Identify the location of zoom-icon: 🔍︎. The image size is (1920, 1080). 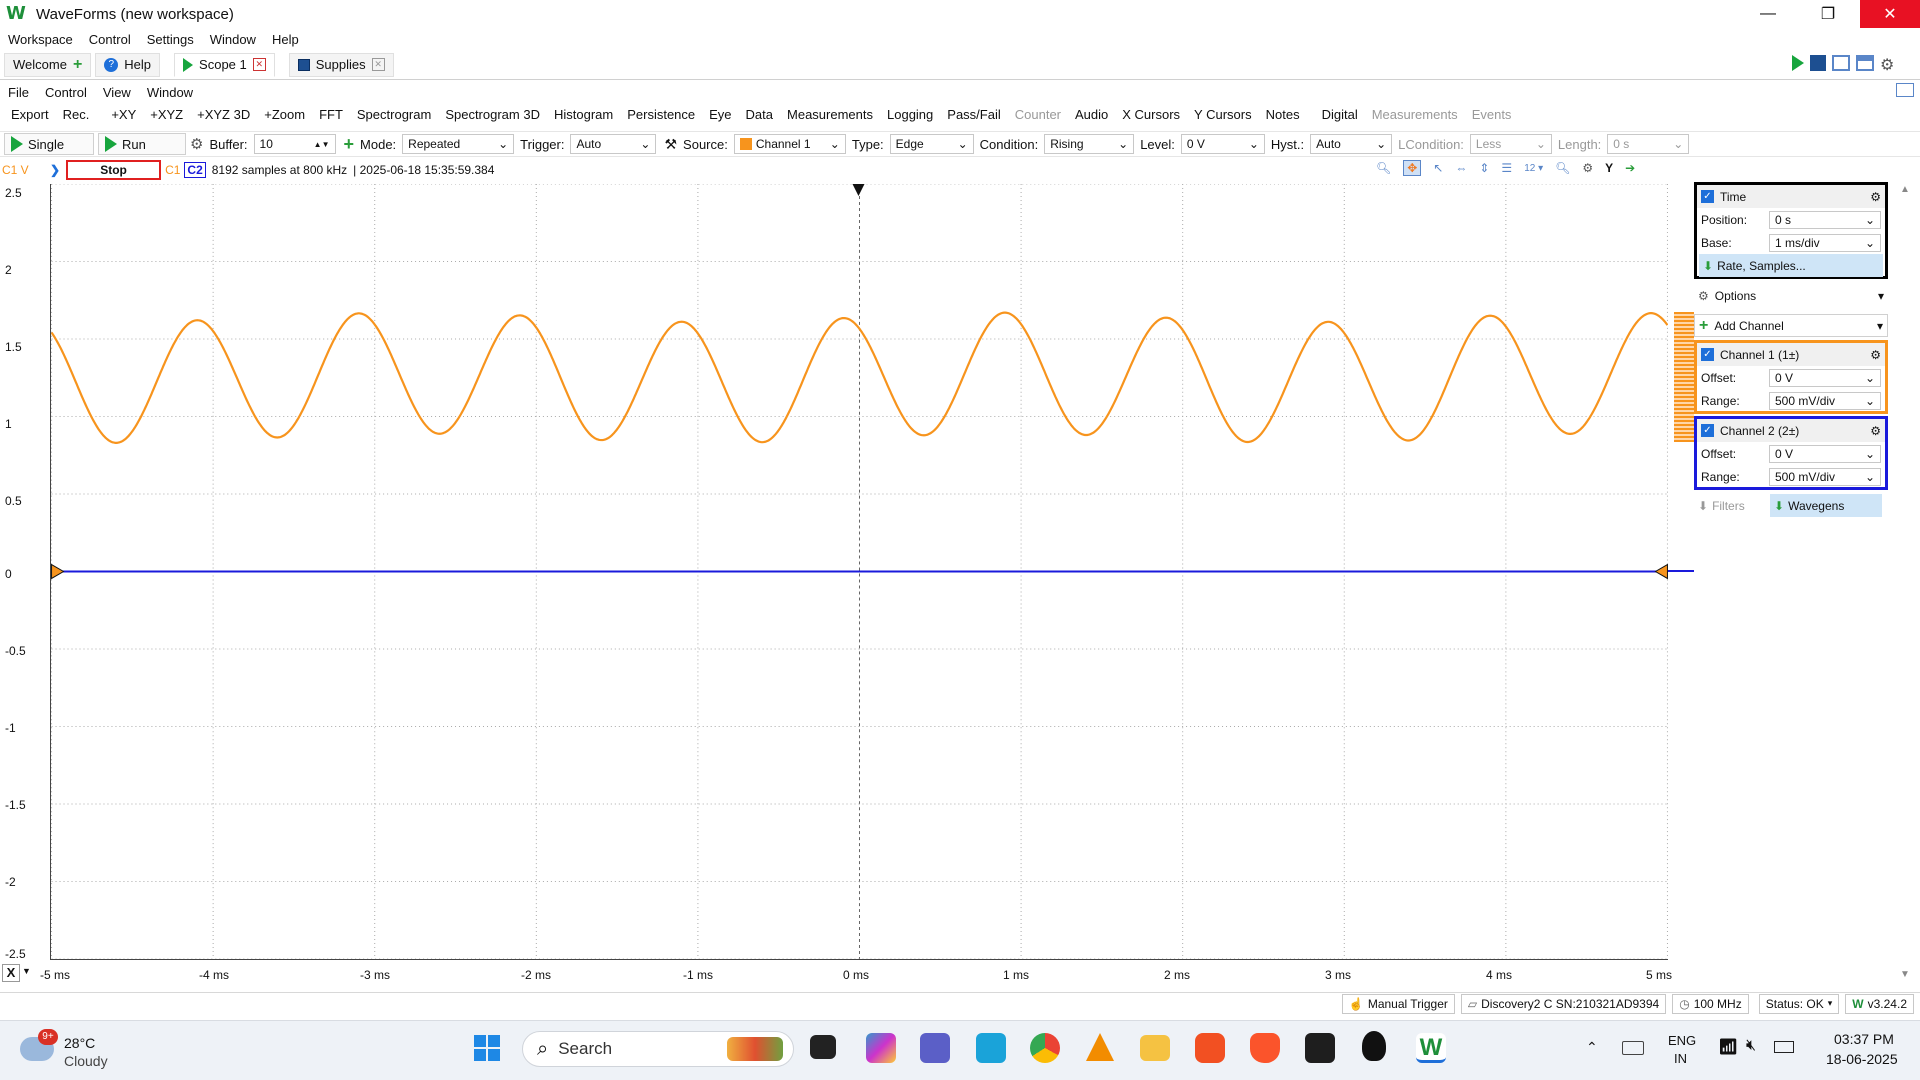
(1383, 168).